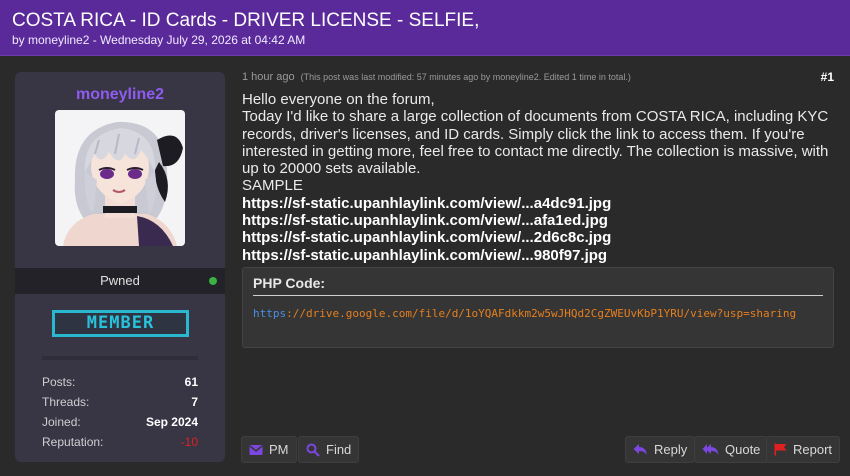 The image size is (850, 476). Describe the element at coordinates (710, 449) in the screenshot. I see `reply-all-icon` at that location.